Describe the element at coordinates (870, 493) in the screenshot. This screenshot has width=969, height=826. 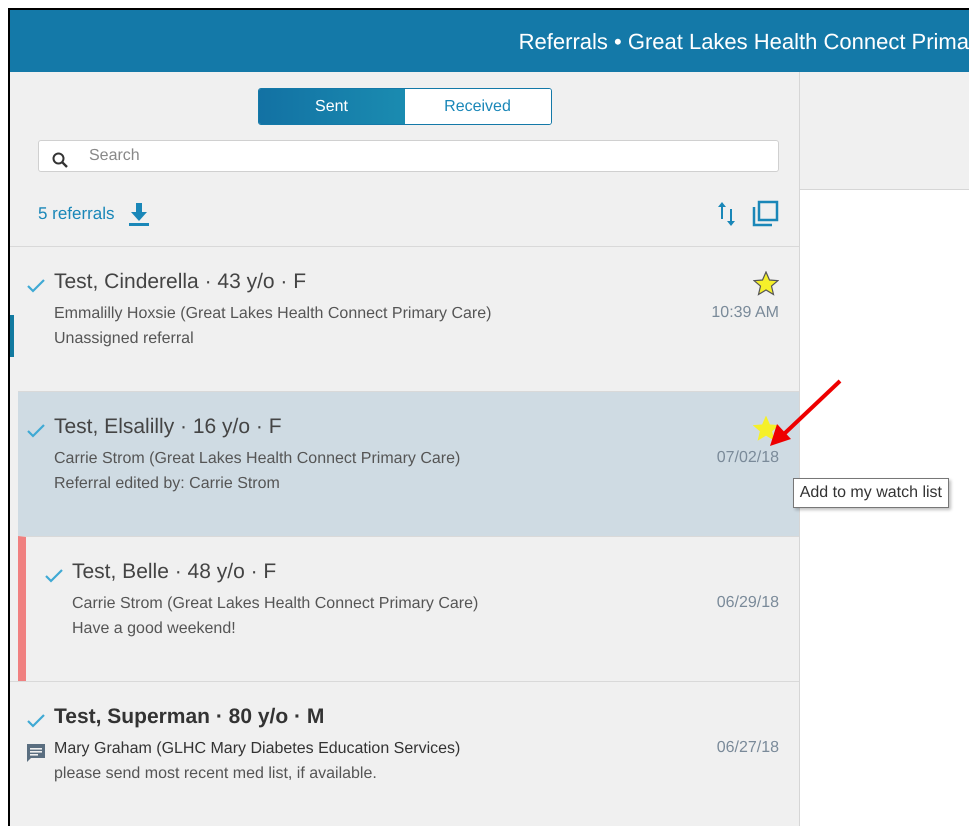
I see `tooltip: Add to my watch list` at that location.